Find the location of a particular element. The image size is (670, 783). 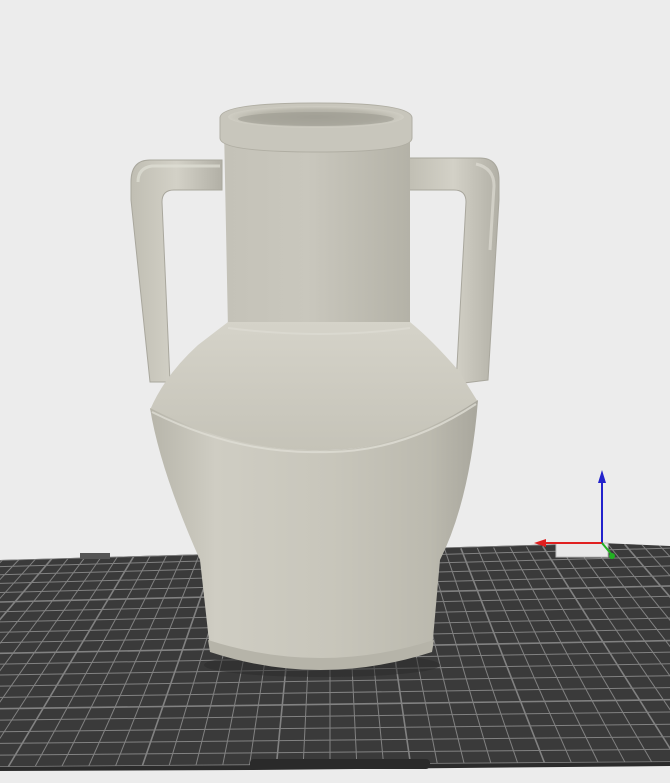

build-plate-front-tab is located at coordinates (340, 764).